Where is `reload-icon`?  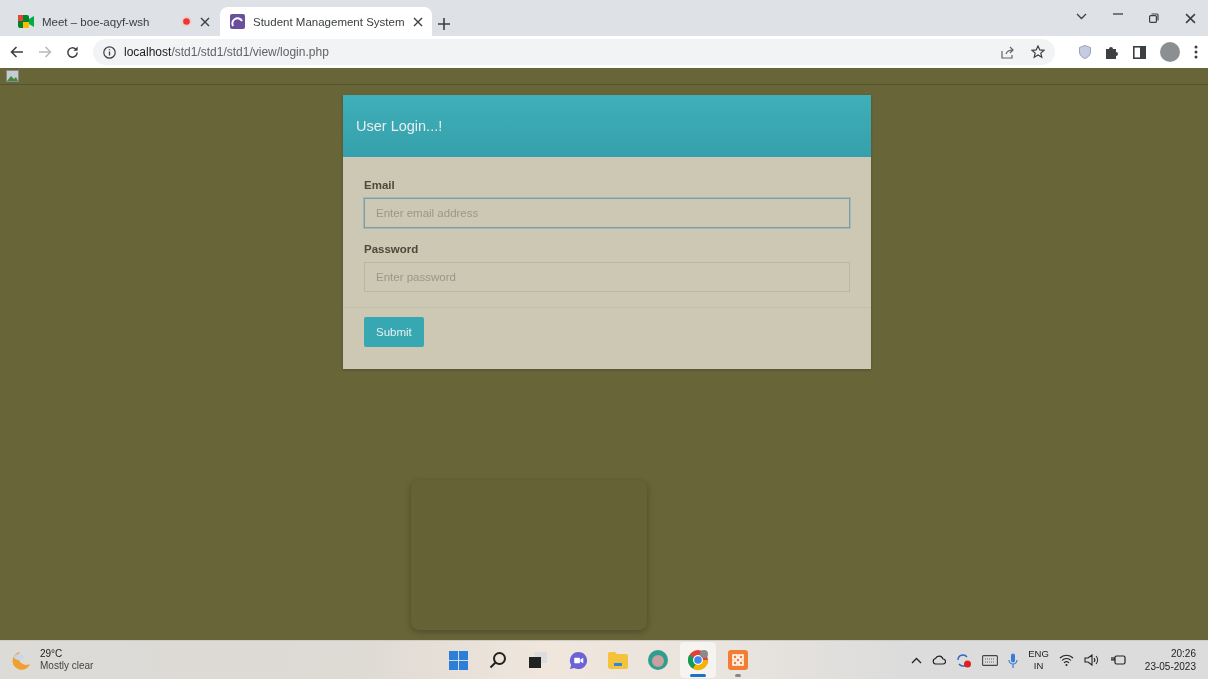
reload-icon is located at coordinates (72, 52).